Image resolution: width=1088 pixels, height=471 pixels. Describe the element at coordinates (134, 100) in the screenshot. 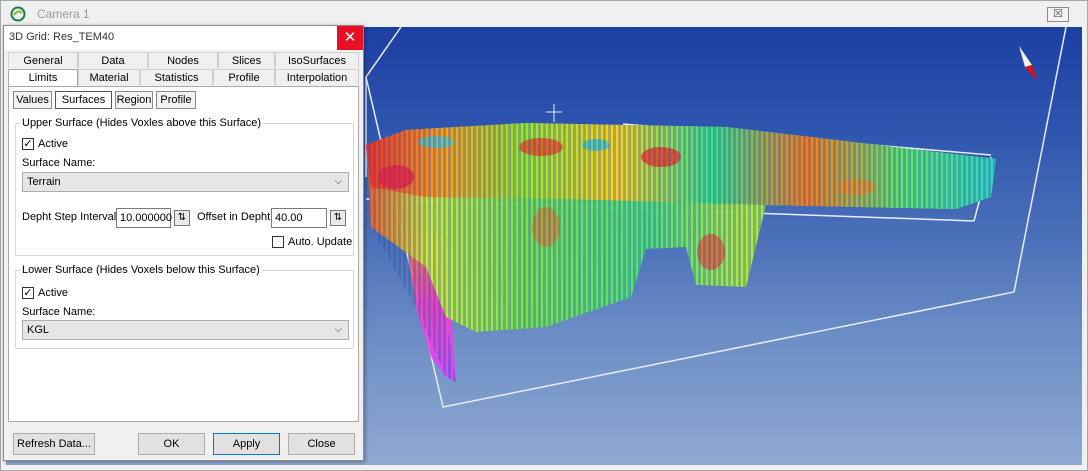

I see `subtab-region: Region` at that location.